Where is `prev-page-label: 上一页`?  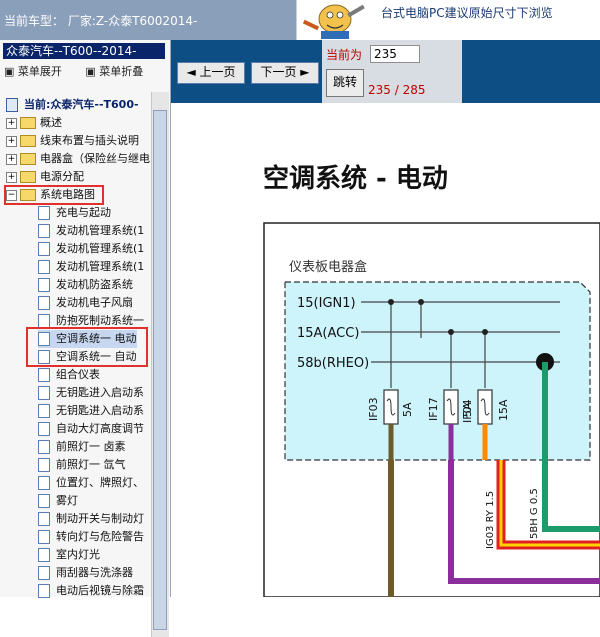
prev-page-label: 上一页 is located at coordinates (217, 72).